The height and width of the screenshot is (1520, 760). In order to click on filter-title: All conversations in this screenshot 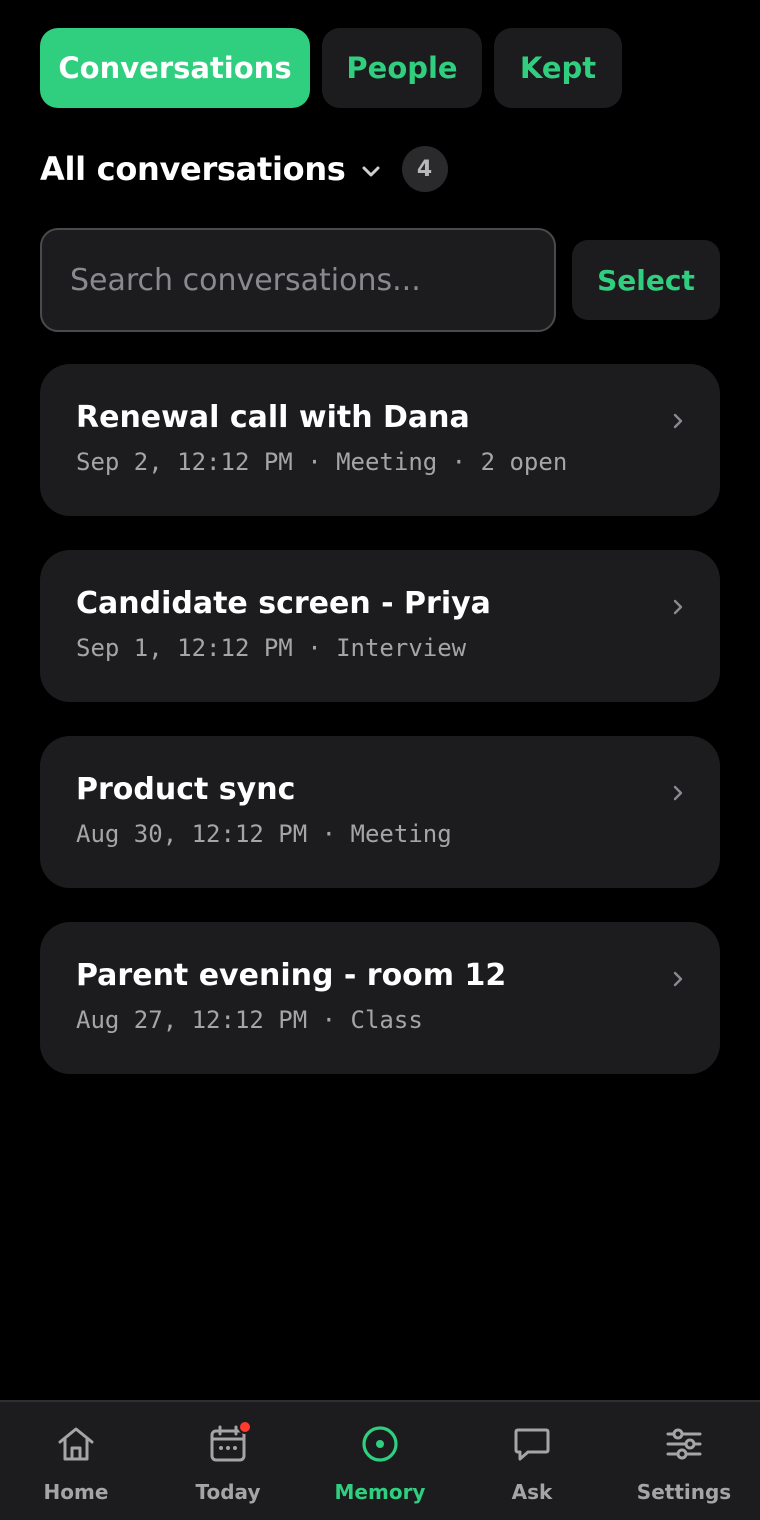, I will do `click(193, 169)`.